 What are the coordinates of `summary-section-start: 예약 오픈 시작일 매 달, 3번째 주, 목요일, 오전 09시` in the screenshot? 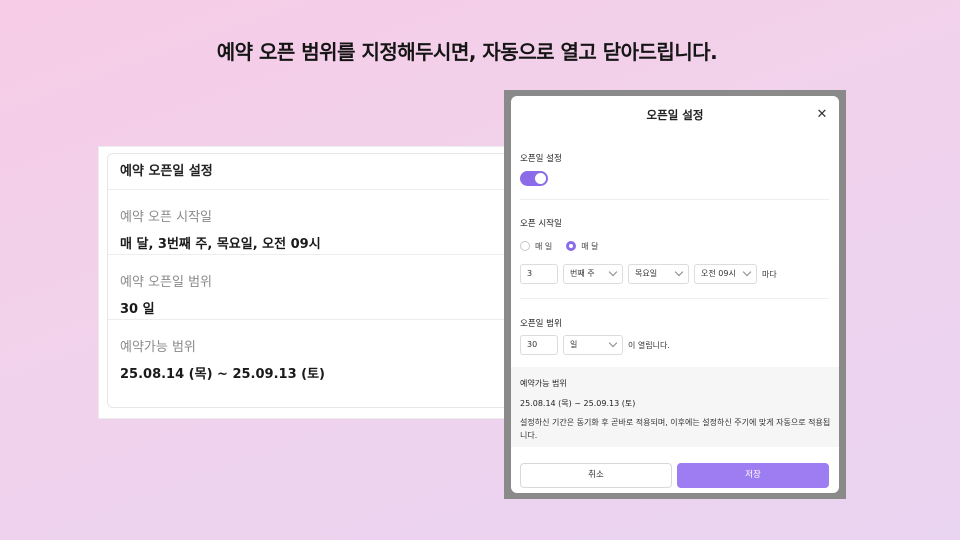 It's located at (309, 222).